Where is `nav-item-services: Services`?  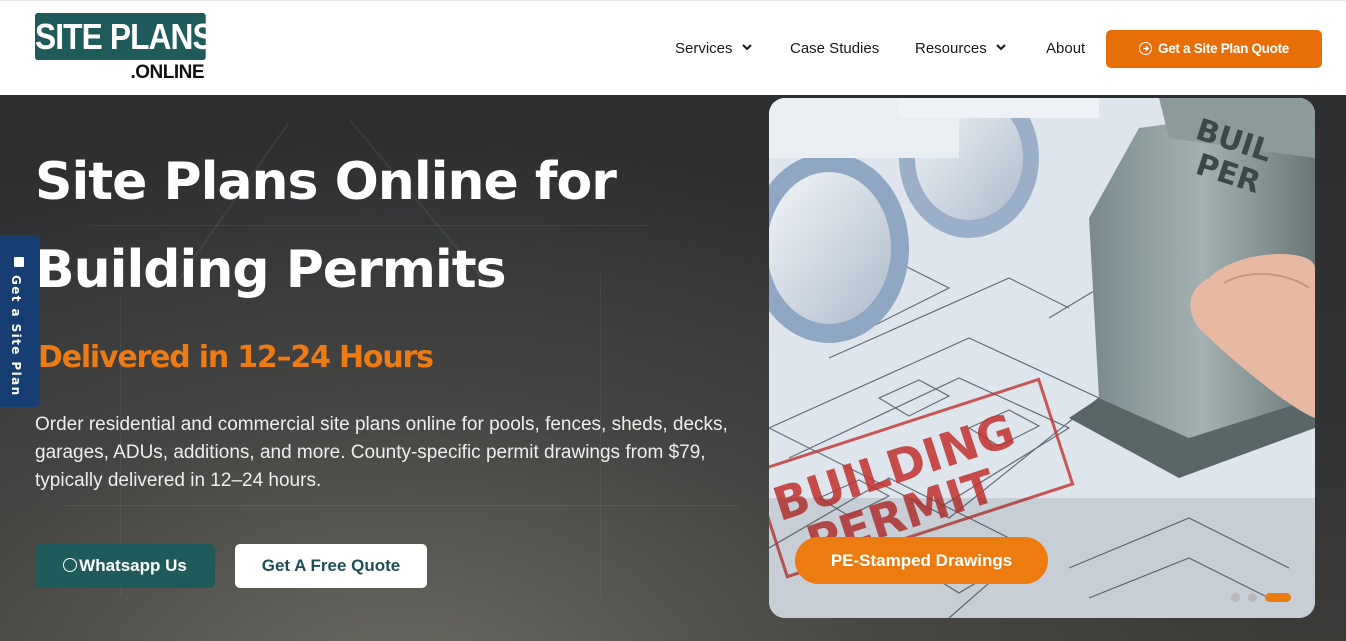 nav-item-services: Services is located at coordinates (713, 49).